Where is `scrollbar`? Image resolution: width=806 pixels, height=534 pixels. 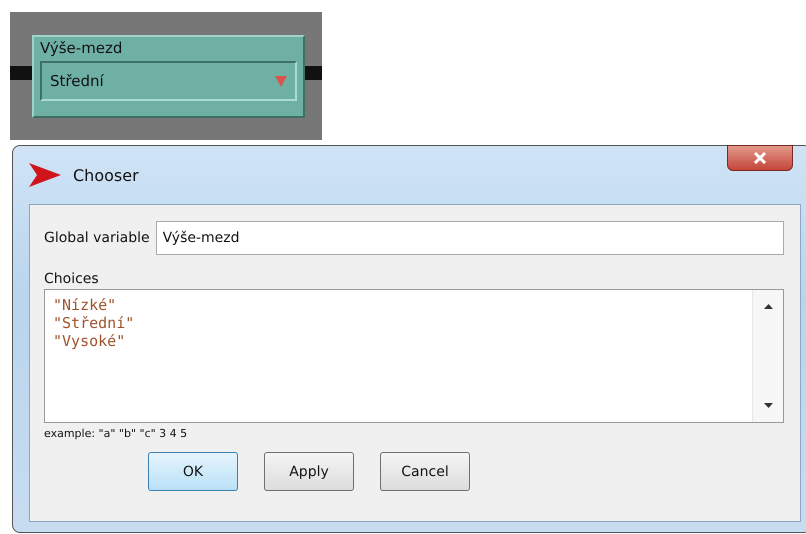 scrollbar is located at coordinates (767, 356).